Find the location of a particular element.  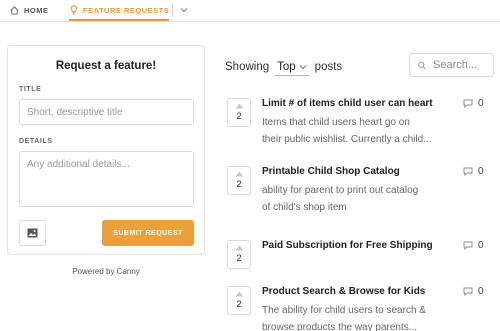

post-title: Paid Subscription for Free Shipping is located at coordinates (347, 245).